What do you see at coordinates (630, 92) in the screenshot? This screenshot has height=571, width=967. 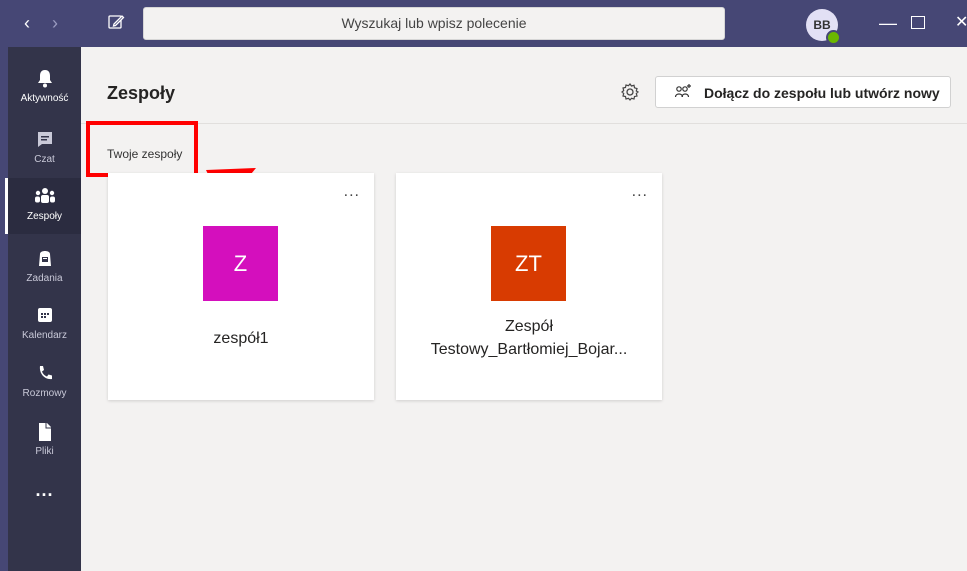 I see `gear-icon` at bounding box center [630, 92].